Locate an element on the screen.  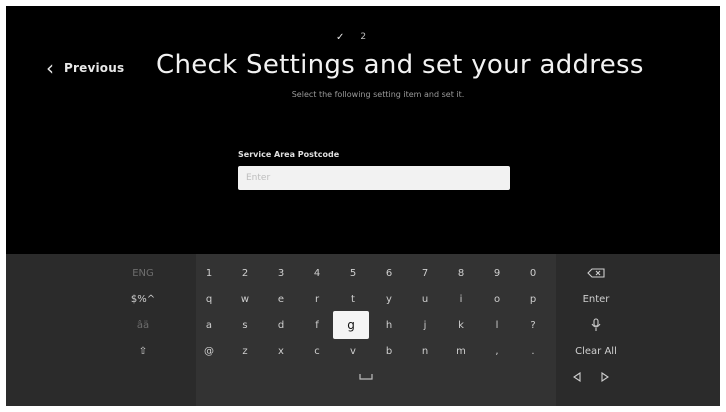
key-f: f is located at coordinates (317, 325).